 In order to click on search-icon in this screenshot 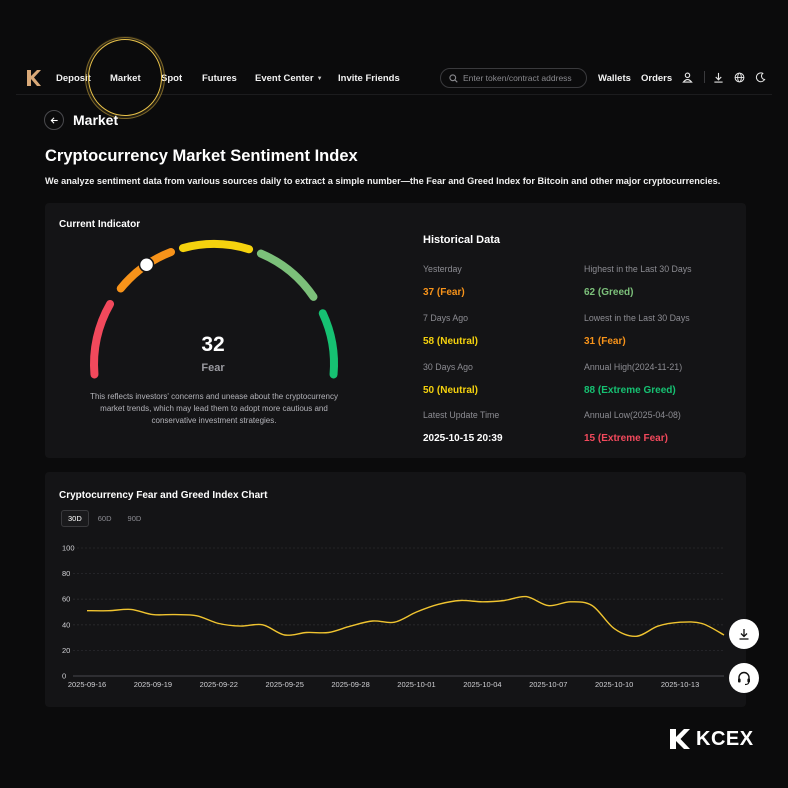, I will do `click(453, 78)`.